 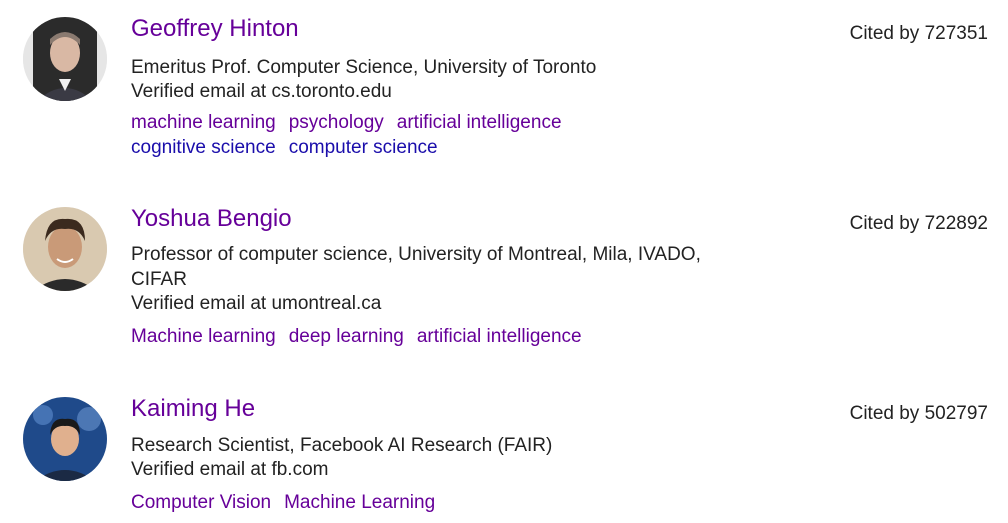 I want to click on interest-link: machine learning, so click(x=203, y=122).